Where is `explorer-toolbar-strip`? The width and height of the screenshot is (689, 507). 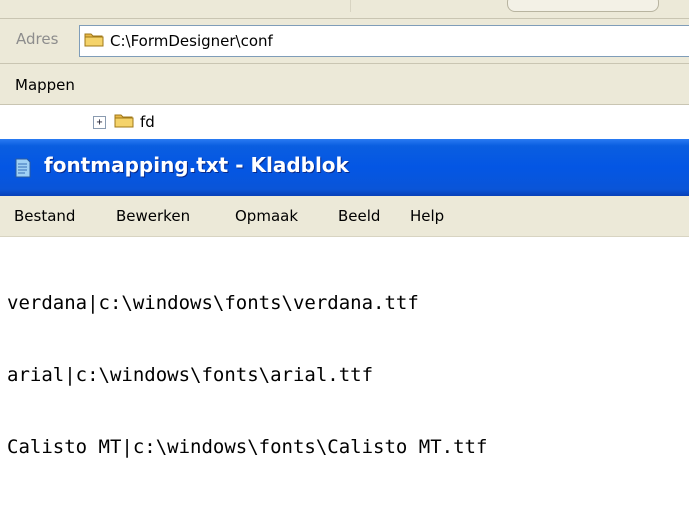
explorer-toolbar-strip is located at coordinates (344, 9).